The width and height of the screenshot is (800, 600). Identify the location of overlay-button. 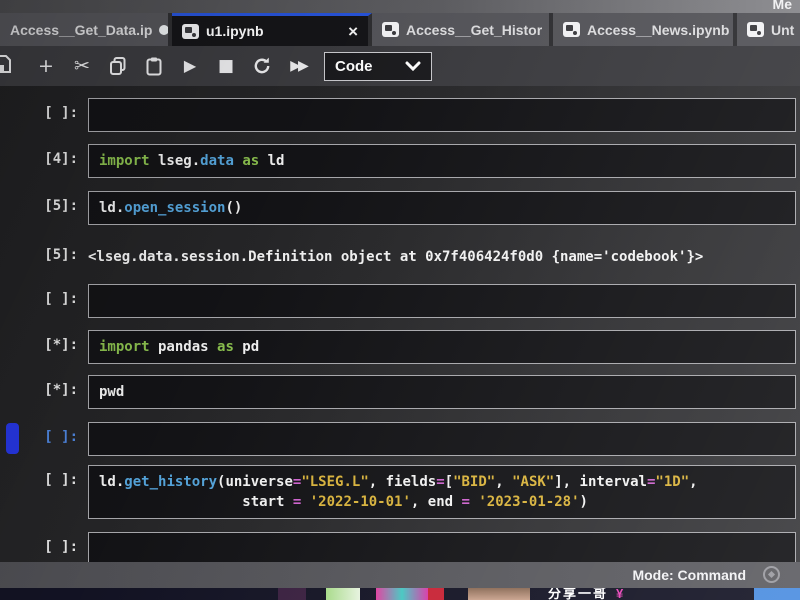
(777, 594).